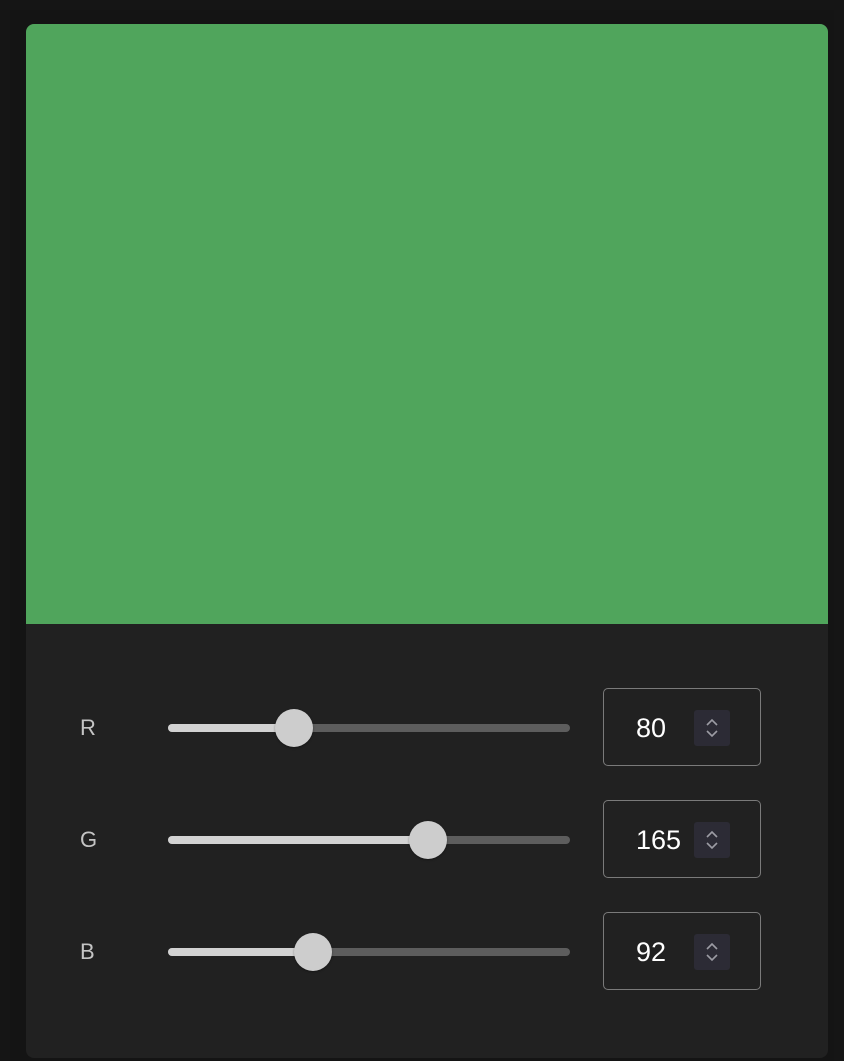 This screenshot has width=844, height=1061. I want to click on green-value: 165, so click(658, 840).